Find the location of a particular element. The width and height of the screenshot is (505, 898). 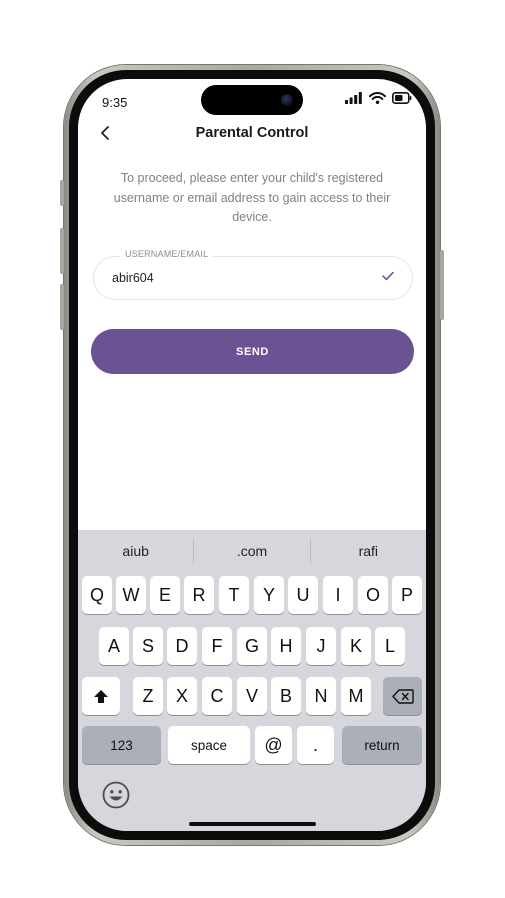

key-u: U is located at coordinates (303, 595).